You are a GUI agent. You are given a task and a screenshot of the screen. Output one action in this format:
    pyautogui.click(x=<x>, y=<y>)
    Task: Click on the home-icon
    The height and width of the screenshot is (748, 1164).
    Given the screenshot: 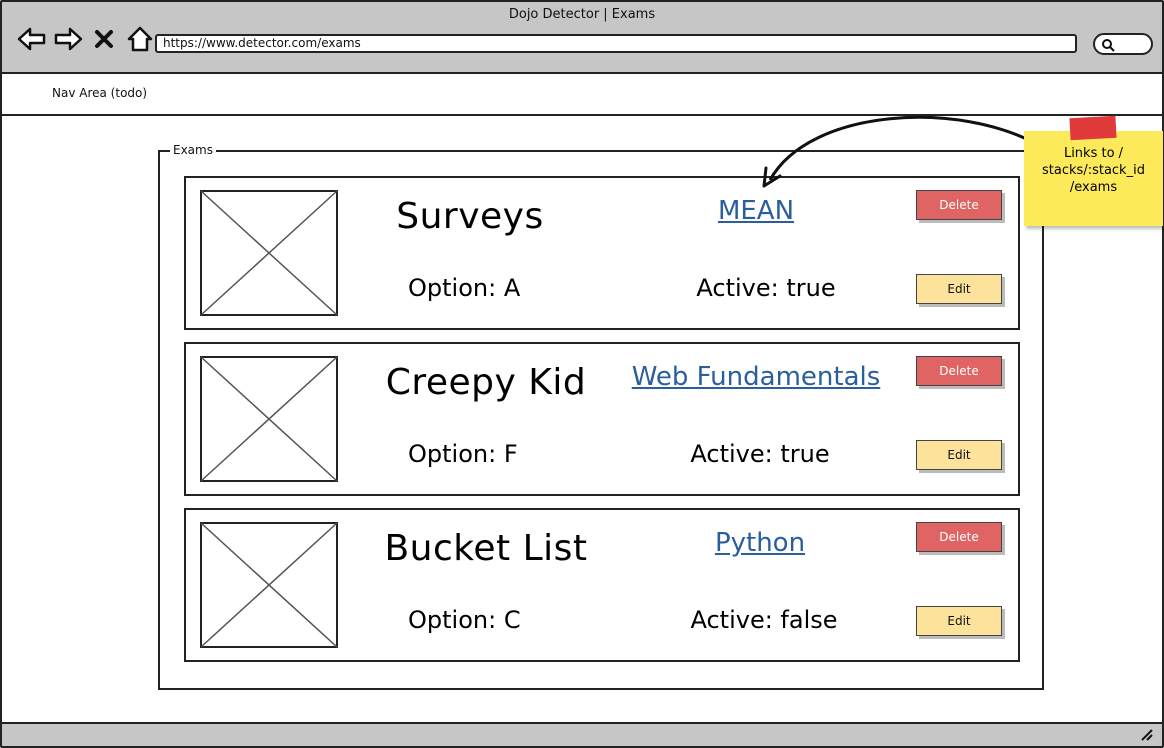 What is the action you would take?
    pyautogui.click(x=140, y=39)
    